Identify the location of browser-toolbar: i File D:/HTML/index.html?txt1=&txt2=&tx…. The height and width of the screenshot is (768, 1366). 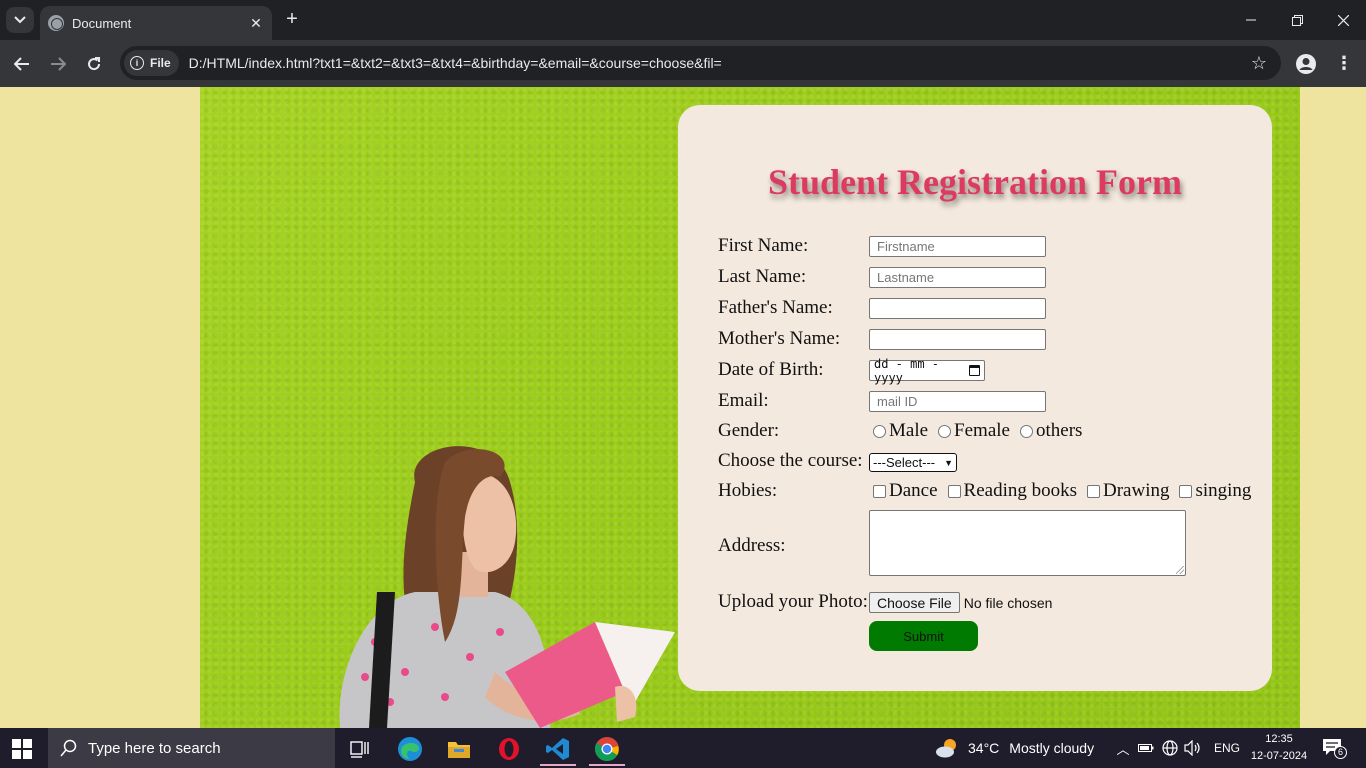
(683, 63).